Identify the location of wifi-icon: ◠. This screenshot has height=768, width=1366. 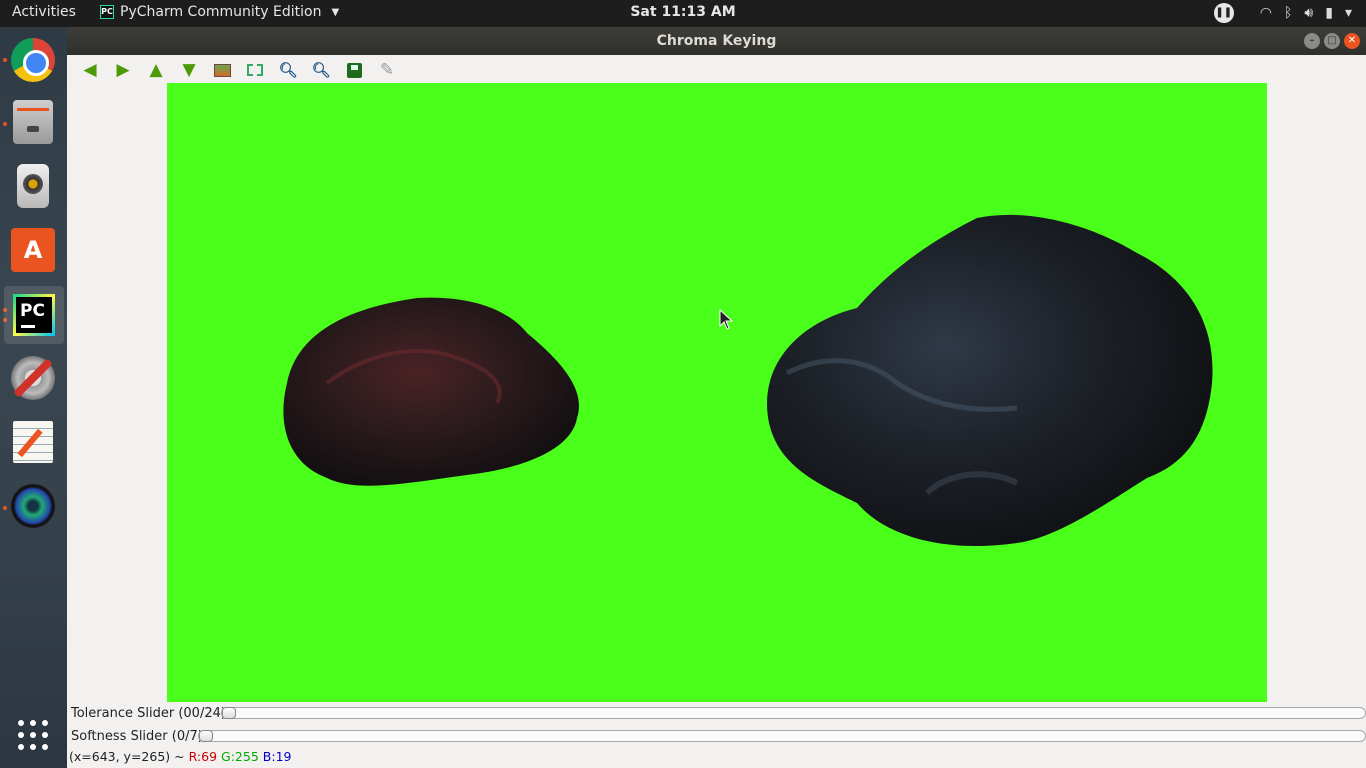
(1266, 13).